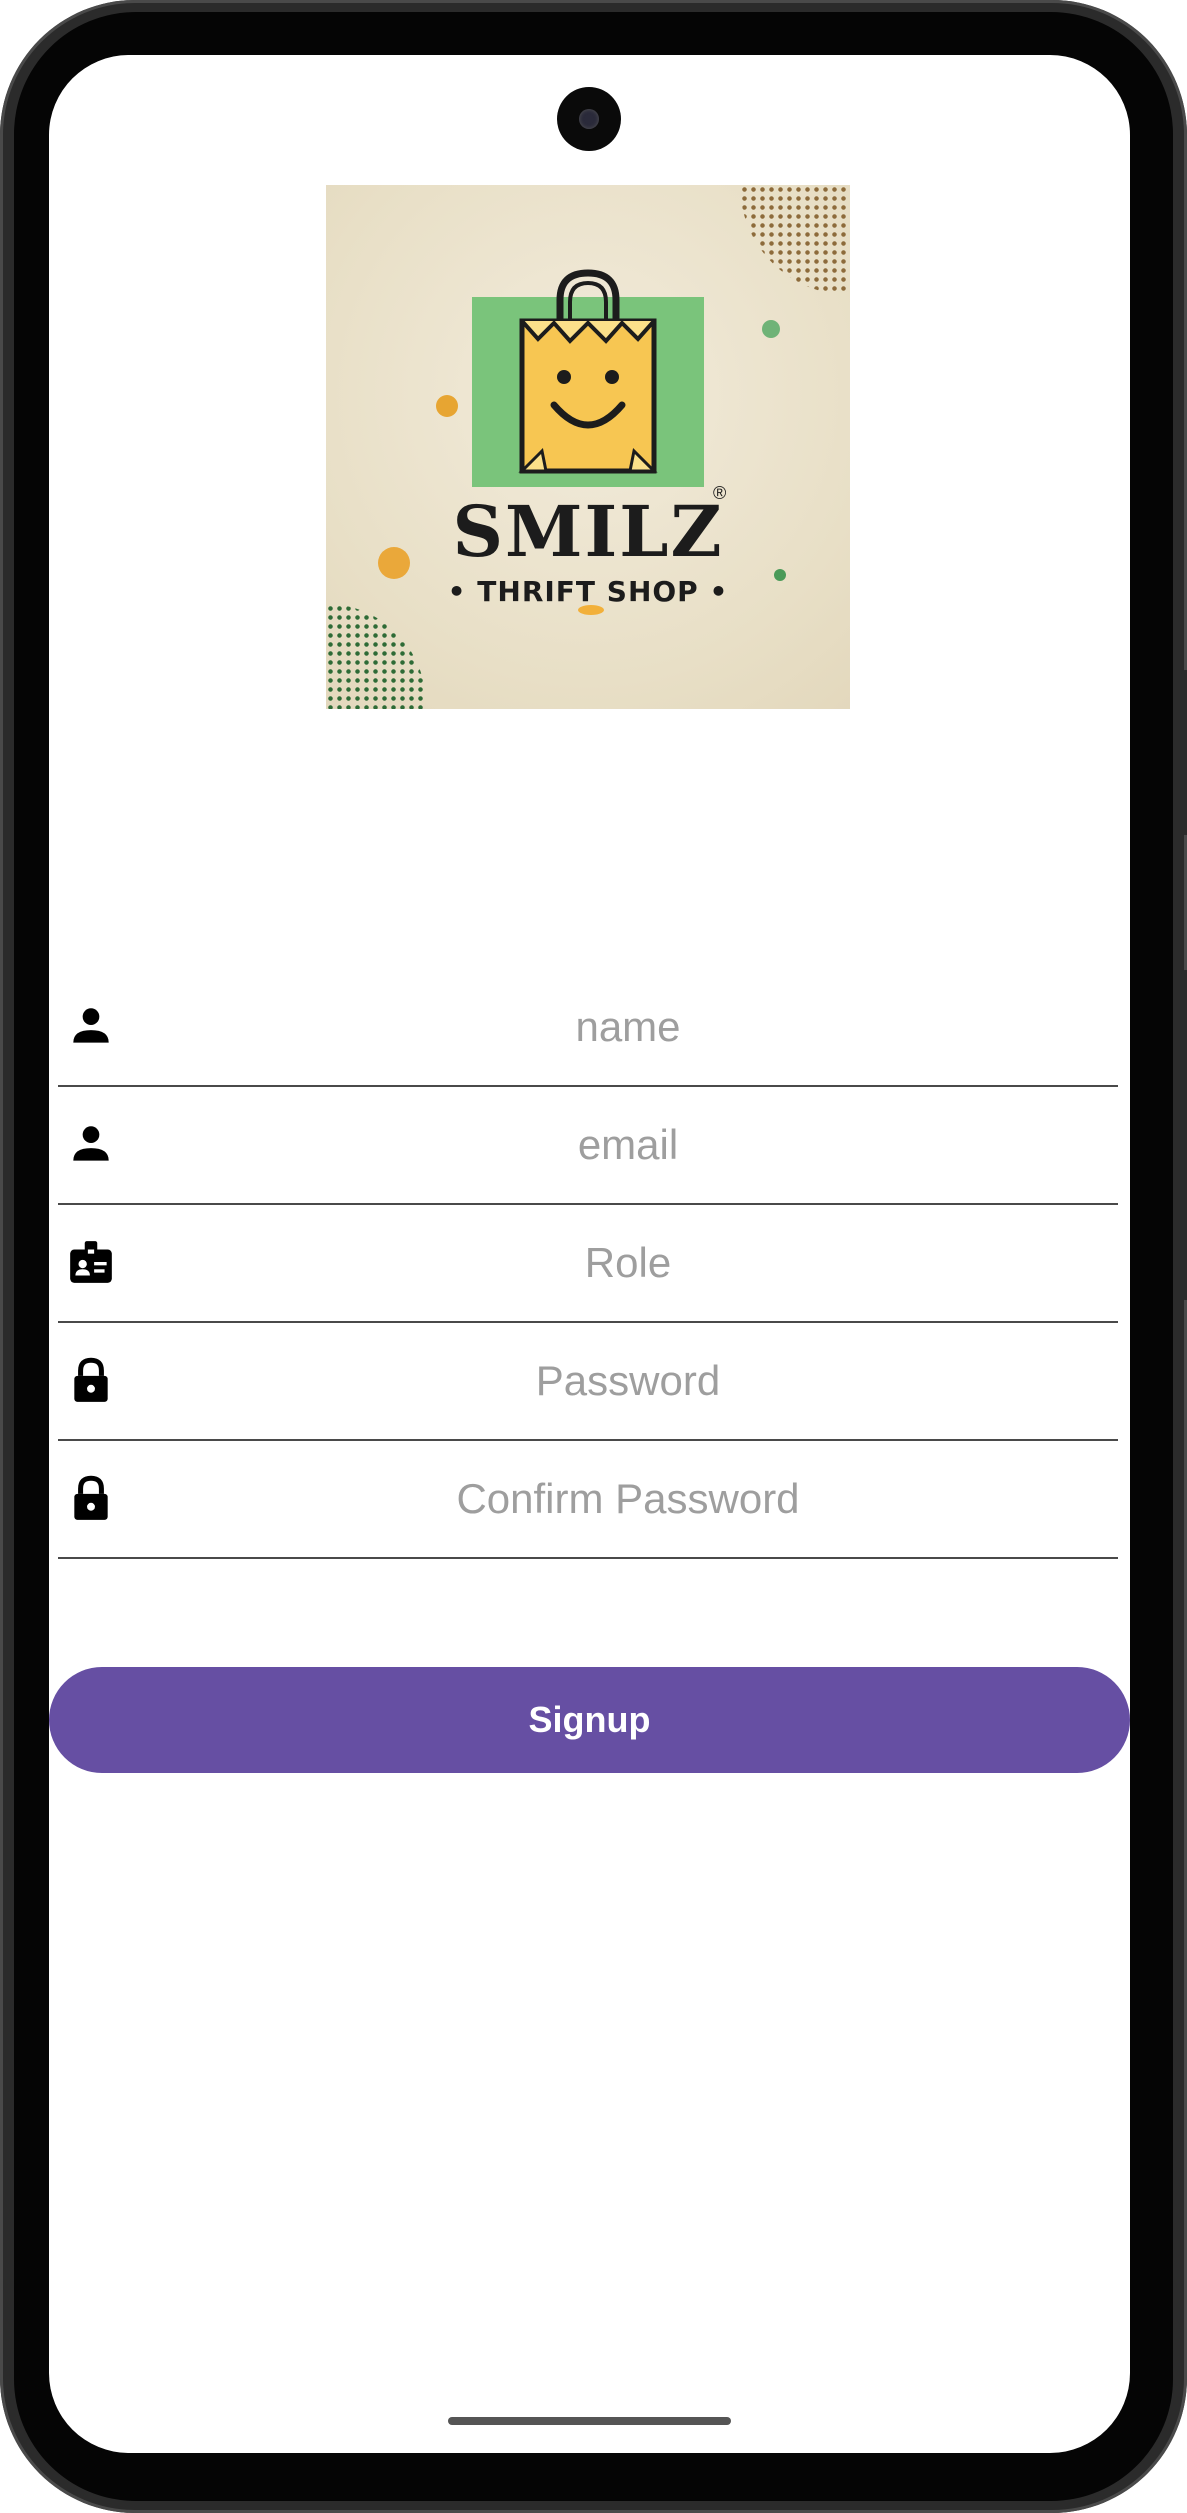  What do you see at coordinates (588, 591) in the screenshot?
I see `logo-subtitle: • THRIFT SHOP •` at bounding box center [588, 591].